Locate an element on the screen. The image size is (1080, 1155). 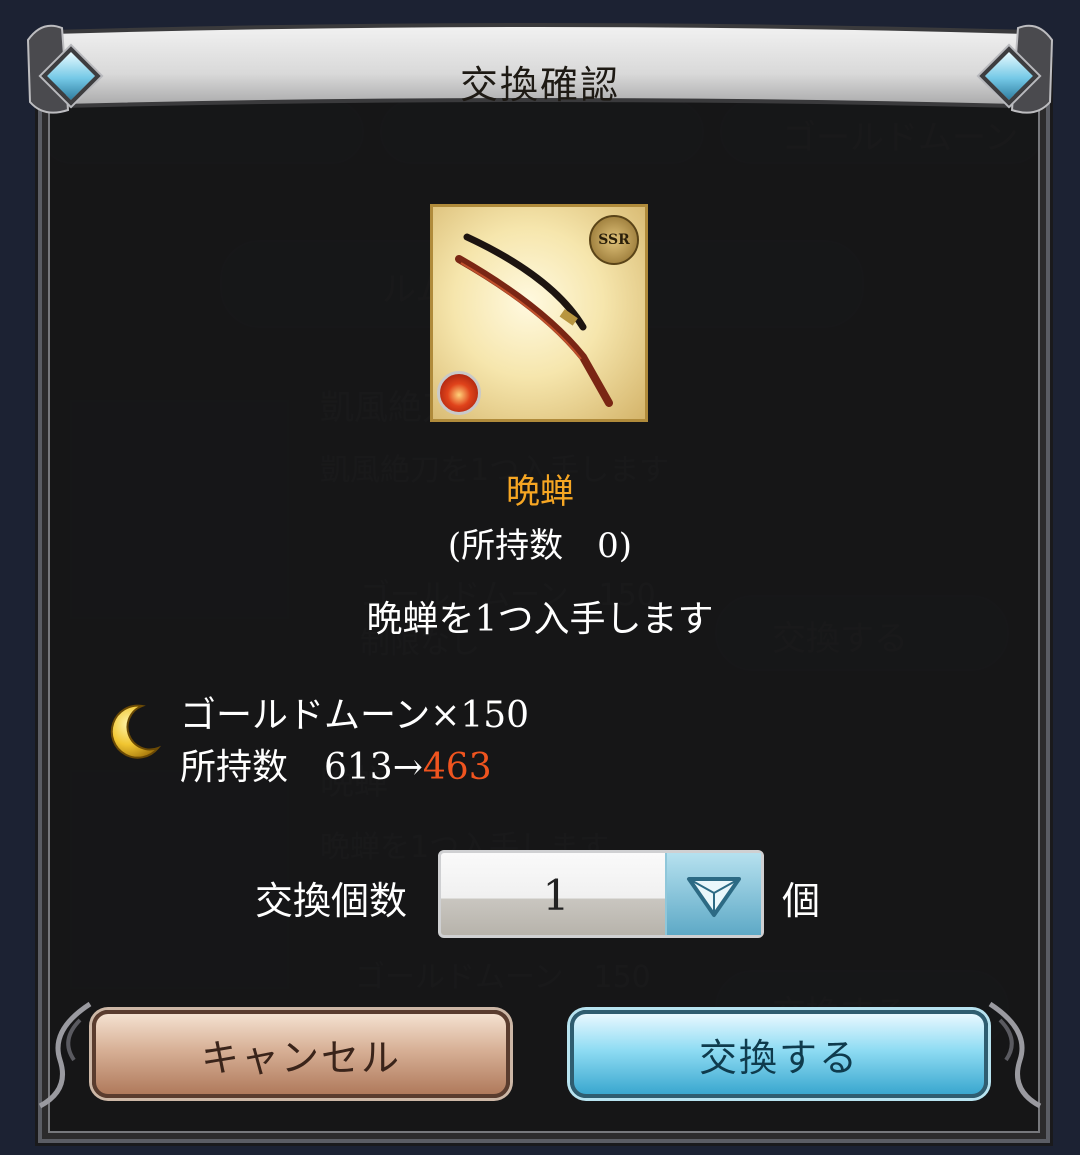
stock-change: 所持数 613→463 is located at coordinates (336, 764).